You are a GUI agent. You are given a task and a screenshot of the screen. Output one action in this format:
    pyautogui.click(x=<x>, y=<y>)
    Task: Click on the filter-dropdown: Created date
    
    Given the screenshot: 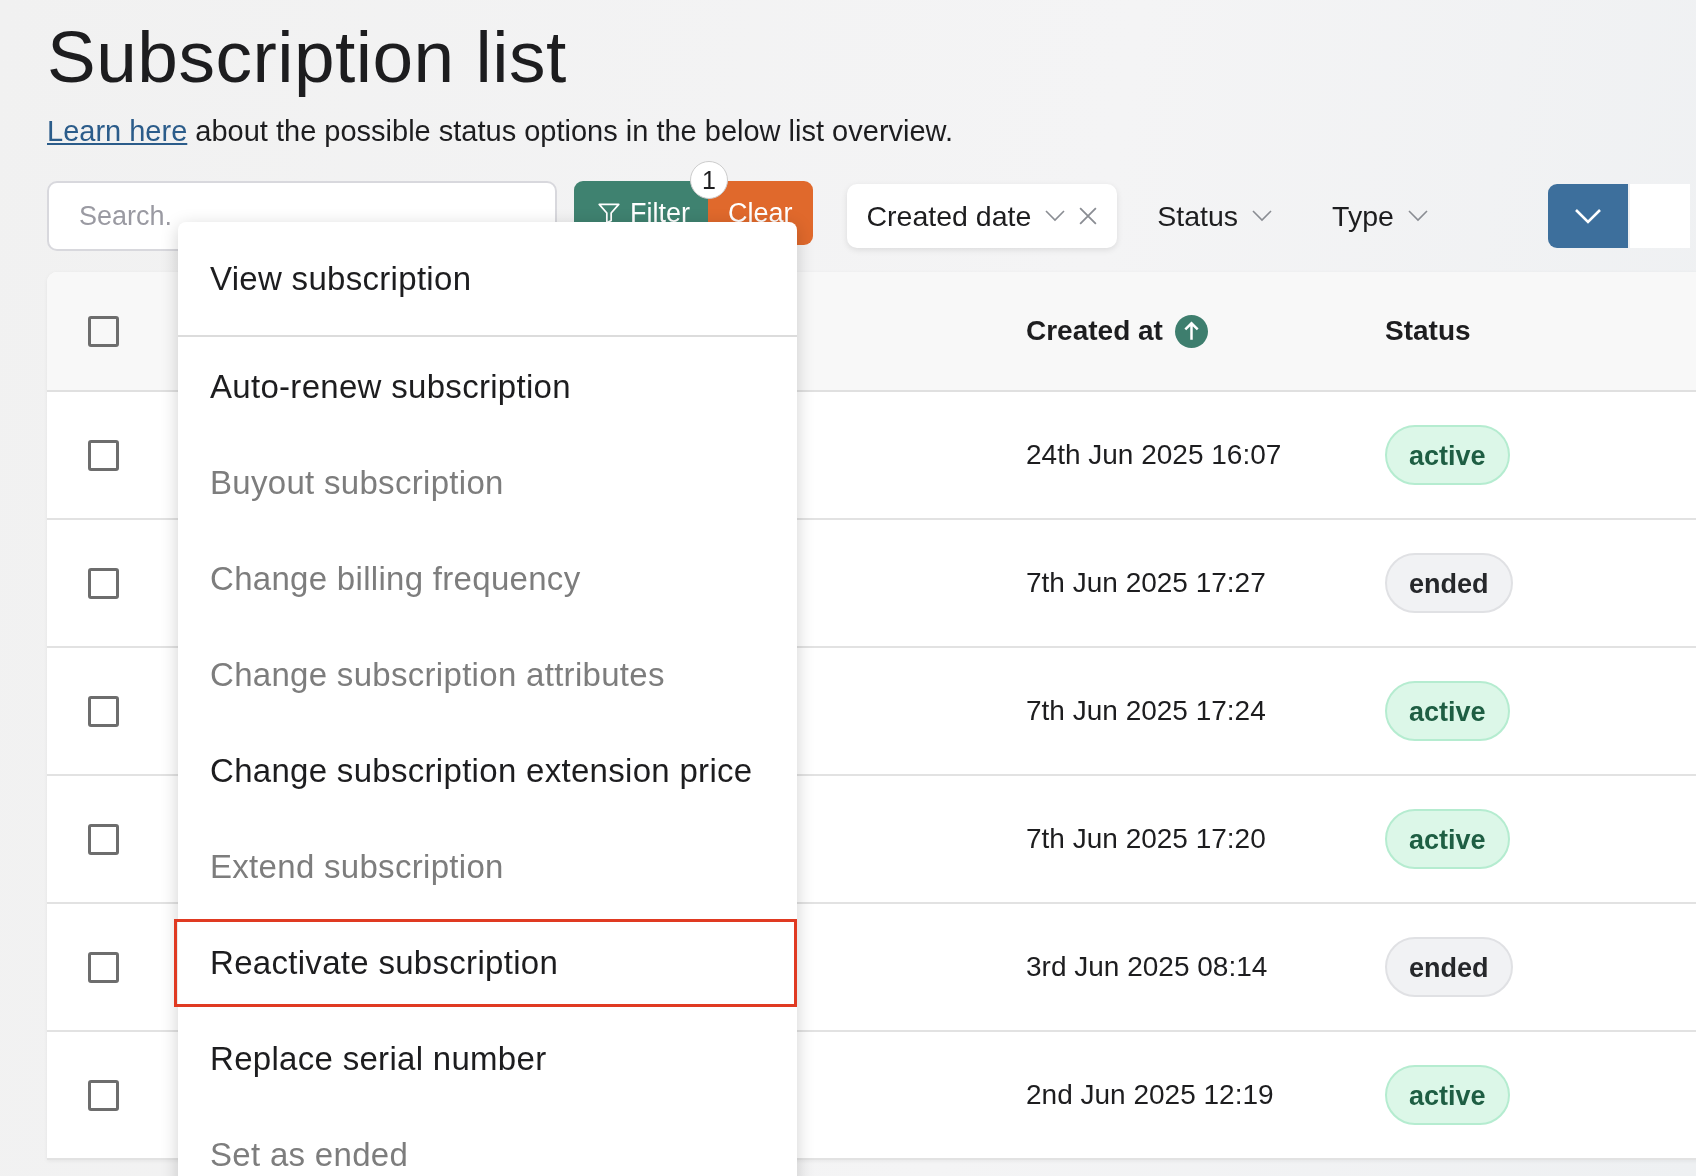 What is the action you would take?
    pyautogui.click(x=982, y=216)
    